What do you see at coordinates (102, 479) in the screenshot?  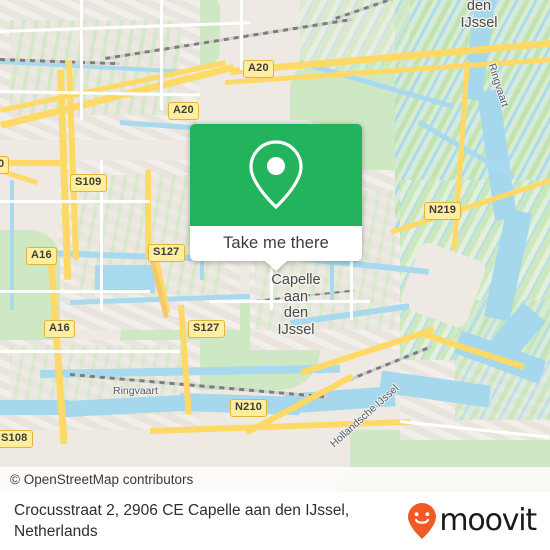 I see `osm-attribution-text: © OpenStreetMap contributors` at bounding box center [102, 479].